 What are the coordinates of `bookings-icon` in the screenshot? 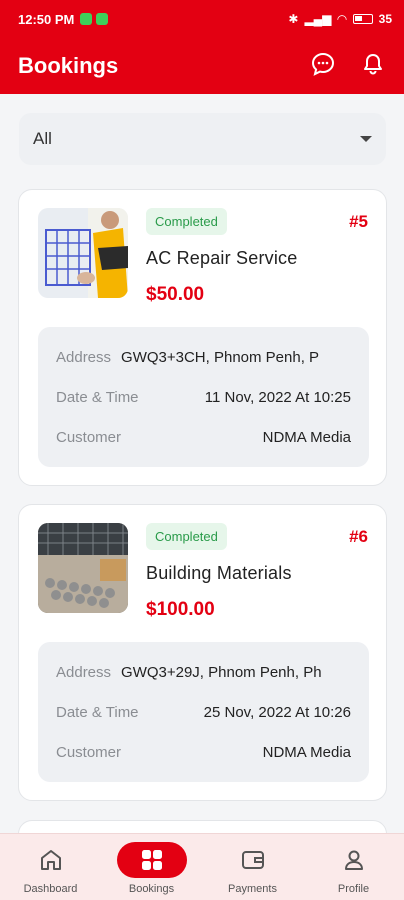 It's located at (151, 860).